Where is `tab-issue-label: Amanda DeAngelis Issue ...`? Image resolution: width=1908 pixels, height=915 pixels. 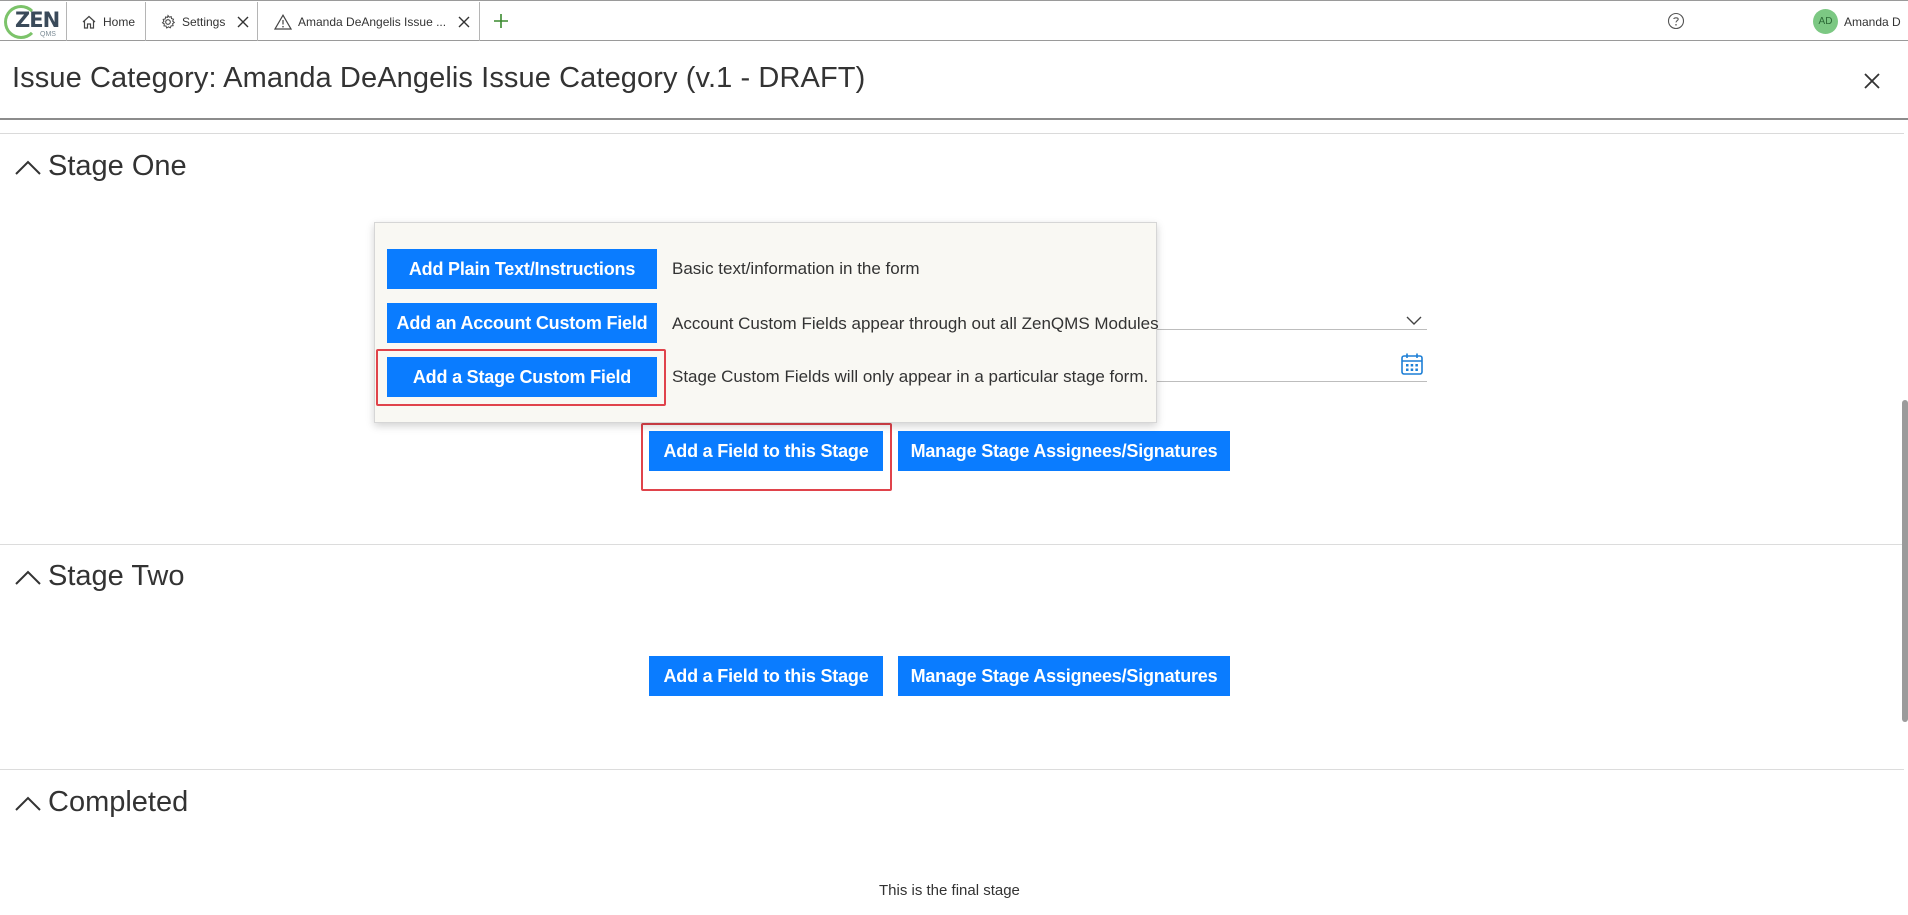 tab-issue-label: Amanda DeAngelis Issue ... is located at coordinates (372, 21).